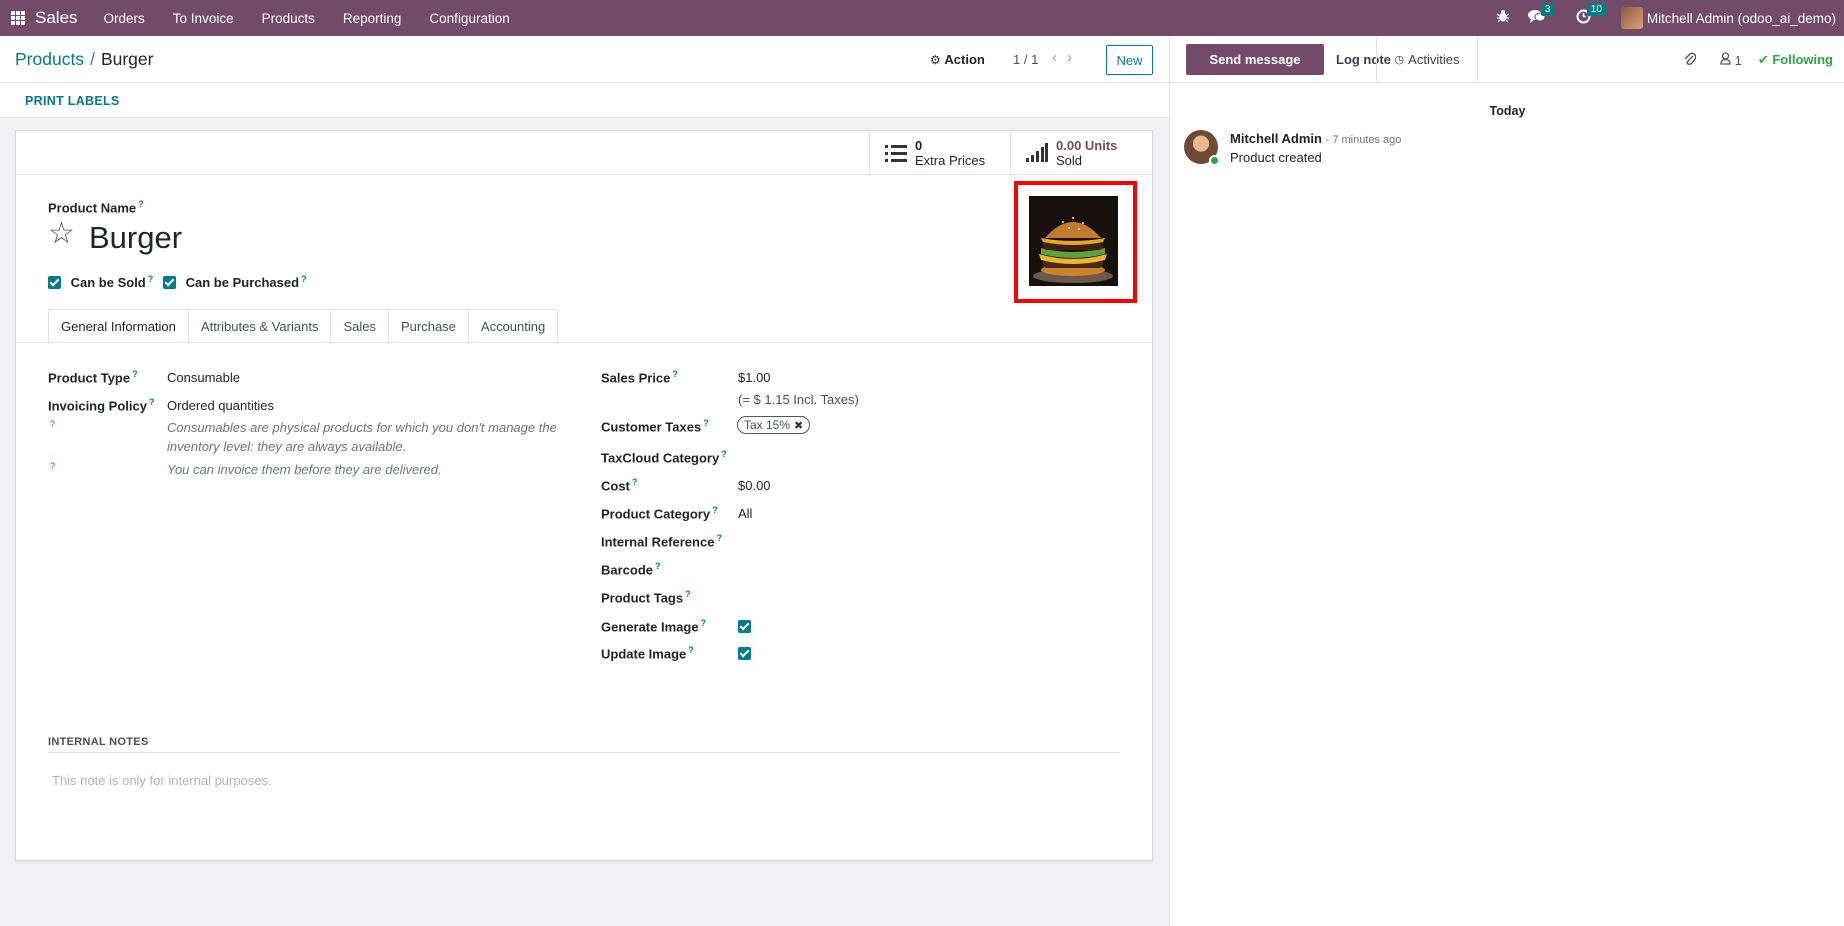  Describe the element at coordinates (72, 101) in the screenshot. I see `print-labels-button: PRINT LABELS` at that location.